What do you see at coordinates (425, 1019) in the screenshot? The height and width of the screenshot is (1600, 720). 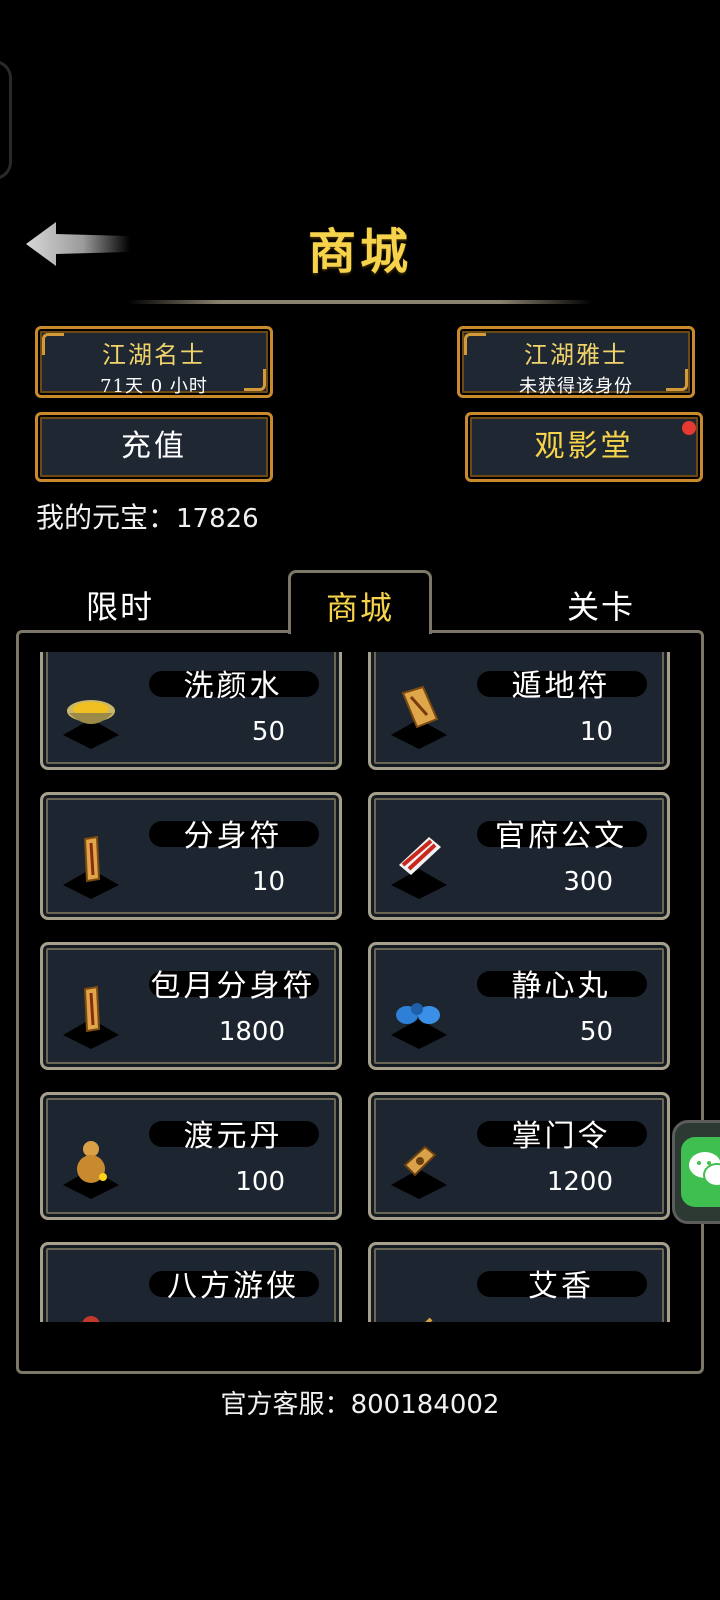 I see `pill-icon` at bounding box center [425, 1019].